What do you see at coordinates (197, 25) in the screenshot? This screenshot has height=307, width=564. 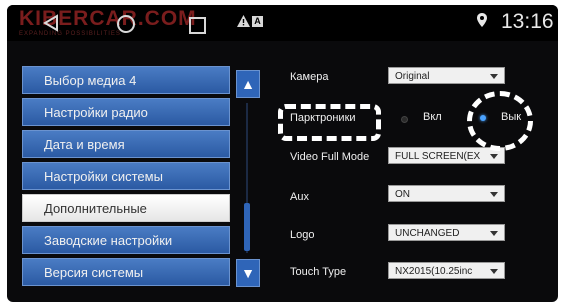 I see `recent-apps-icon` at bounding box center [197, 25].